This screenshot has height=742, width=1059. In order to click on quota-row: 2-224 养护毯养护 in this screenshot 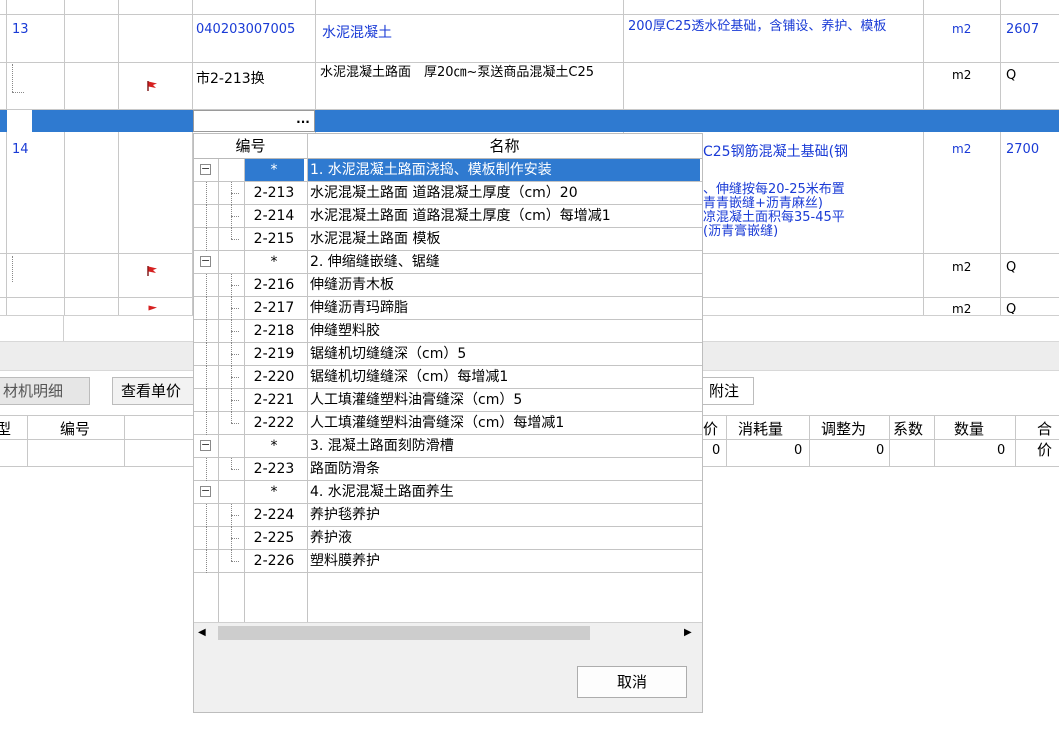, I will do `click(448, 515)`.